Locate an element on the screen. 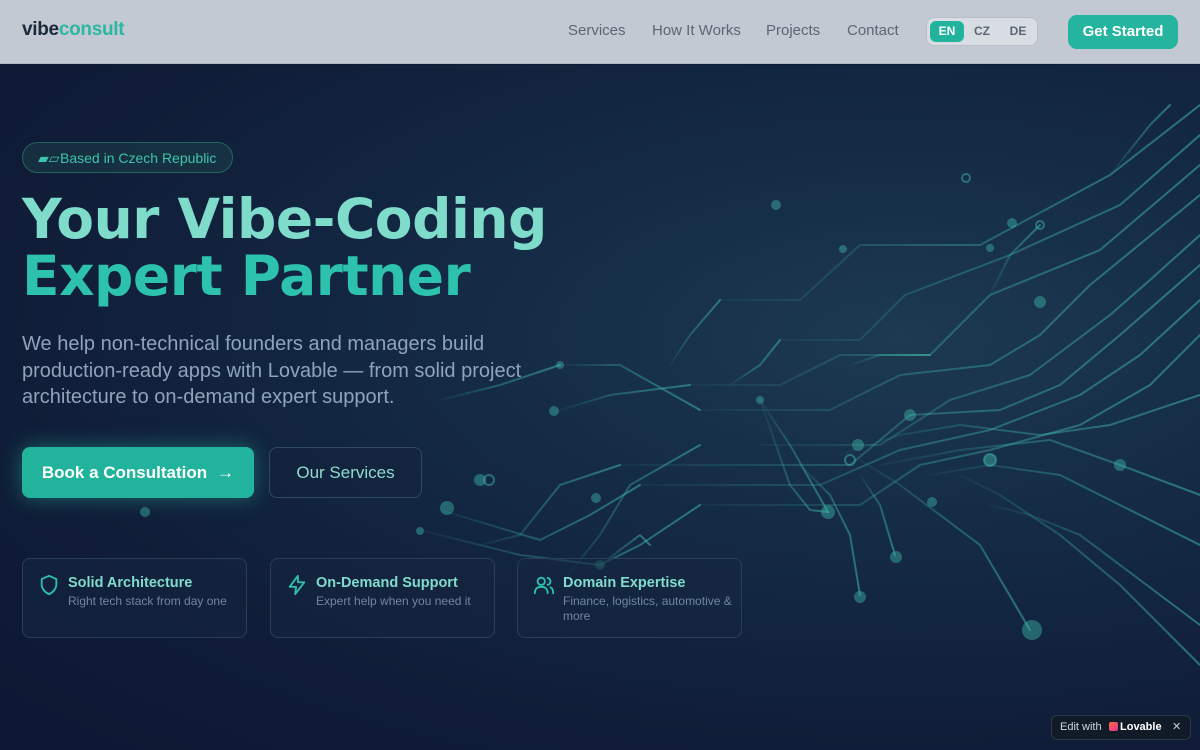 This screenshot has width=1200, height=750. lightning-icon is located at coordinates (297, 585).